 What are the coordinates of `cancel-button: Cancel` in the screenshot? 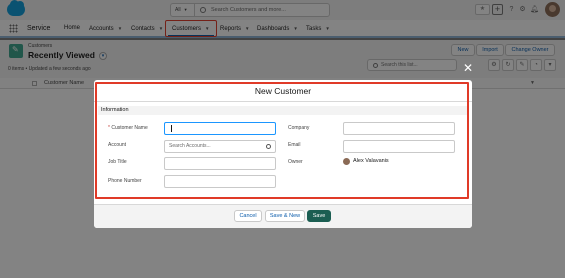 It's located at (248, 216).